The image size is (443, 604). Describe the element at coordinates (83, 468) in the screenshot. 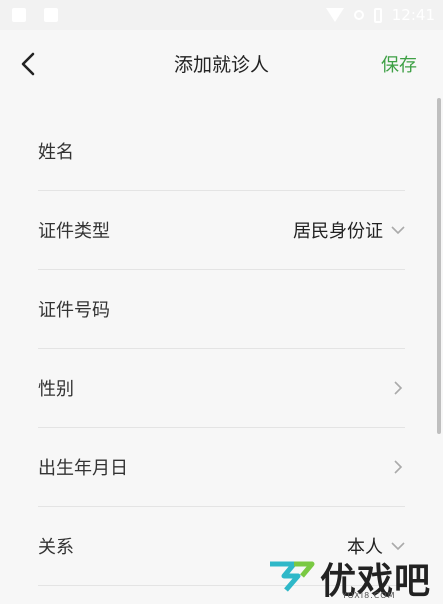

I see `birthdate-label: 出生年月日` at that location.